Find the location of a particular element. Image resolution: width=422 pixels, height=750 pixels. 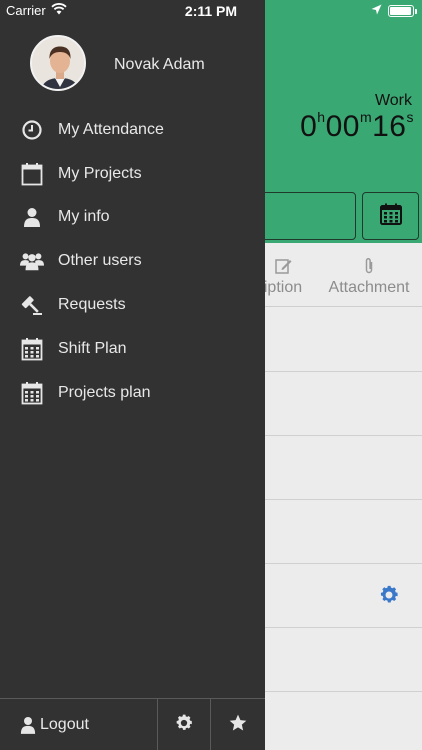

calendar-button is located at coordinates (390, 216).